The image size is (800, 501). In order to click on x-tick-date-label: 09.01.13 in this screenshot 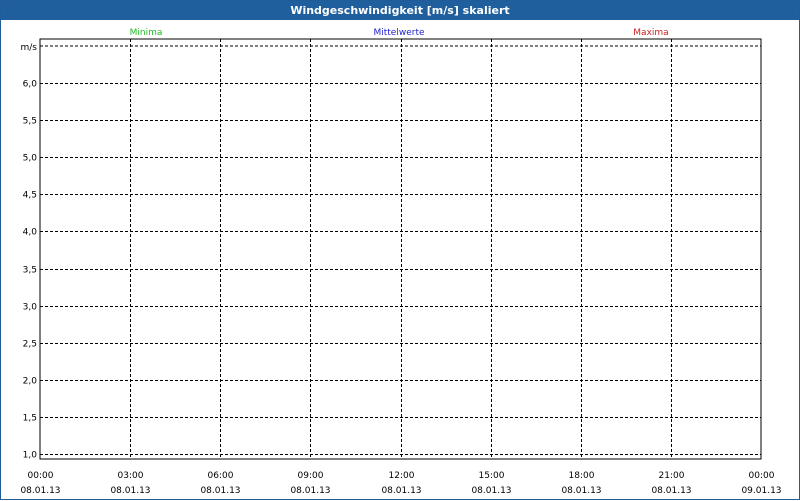, I will do `click(761, 491)`.